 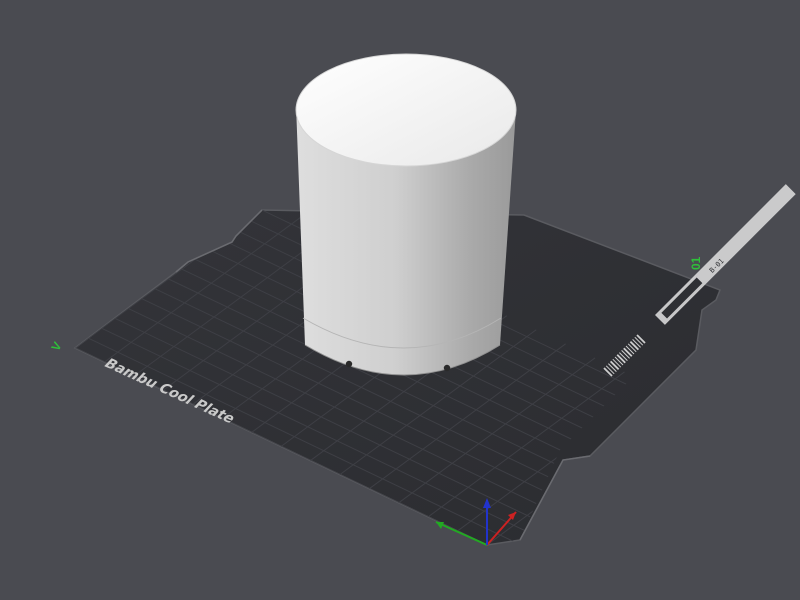 I want to click on corner-id-top-right: 01, so click(x=696, y=263).